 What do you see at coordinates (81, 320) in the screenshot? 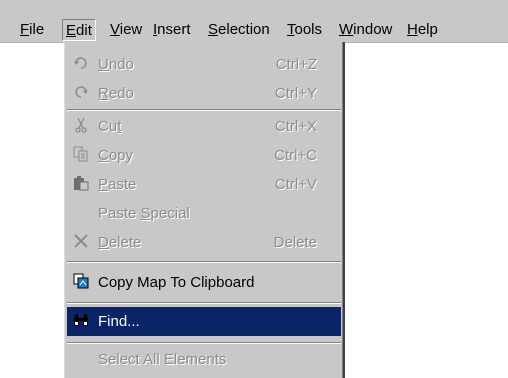
I see `binoculars-icon` at bounding box center [81, 320].